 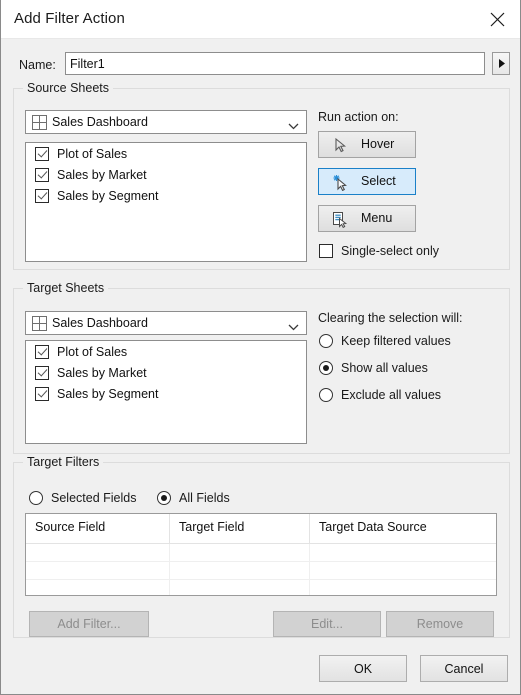 I want to click on cursor-menu-icon, so click(x=340, y=220).